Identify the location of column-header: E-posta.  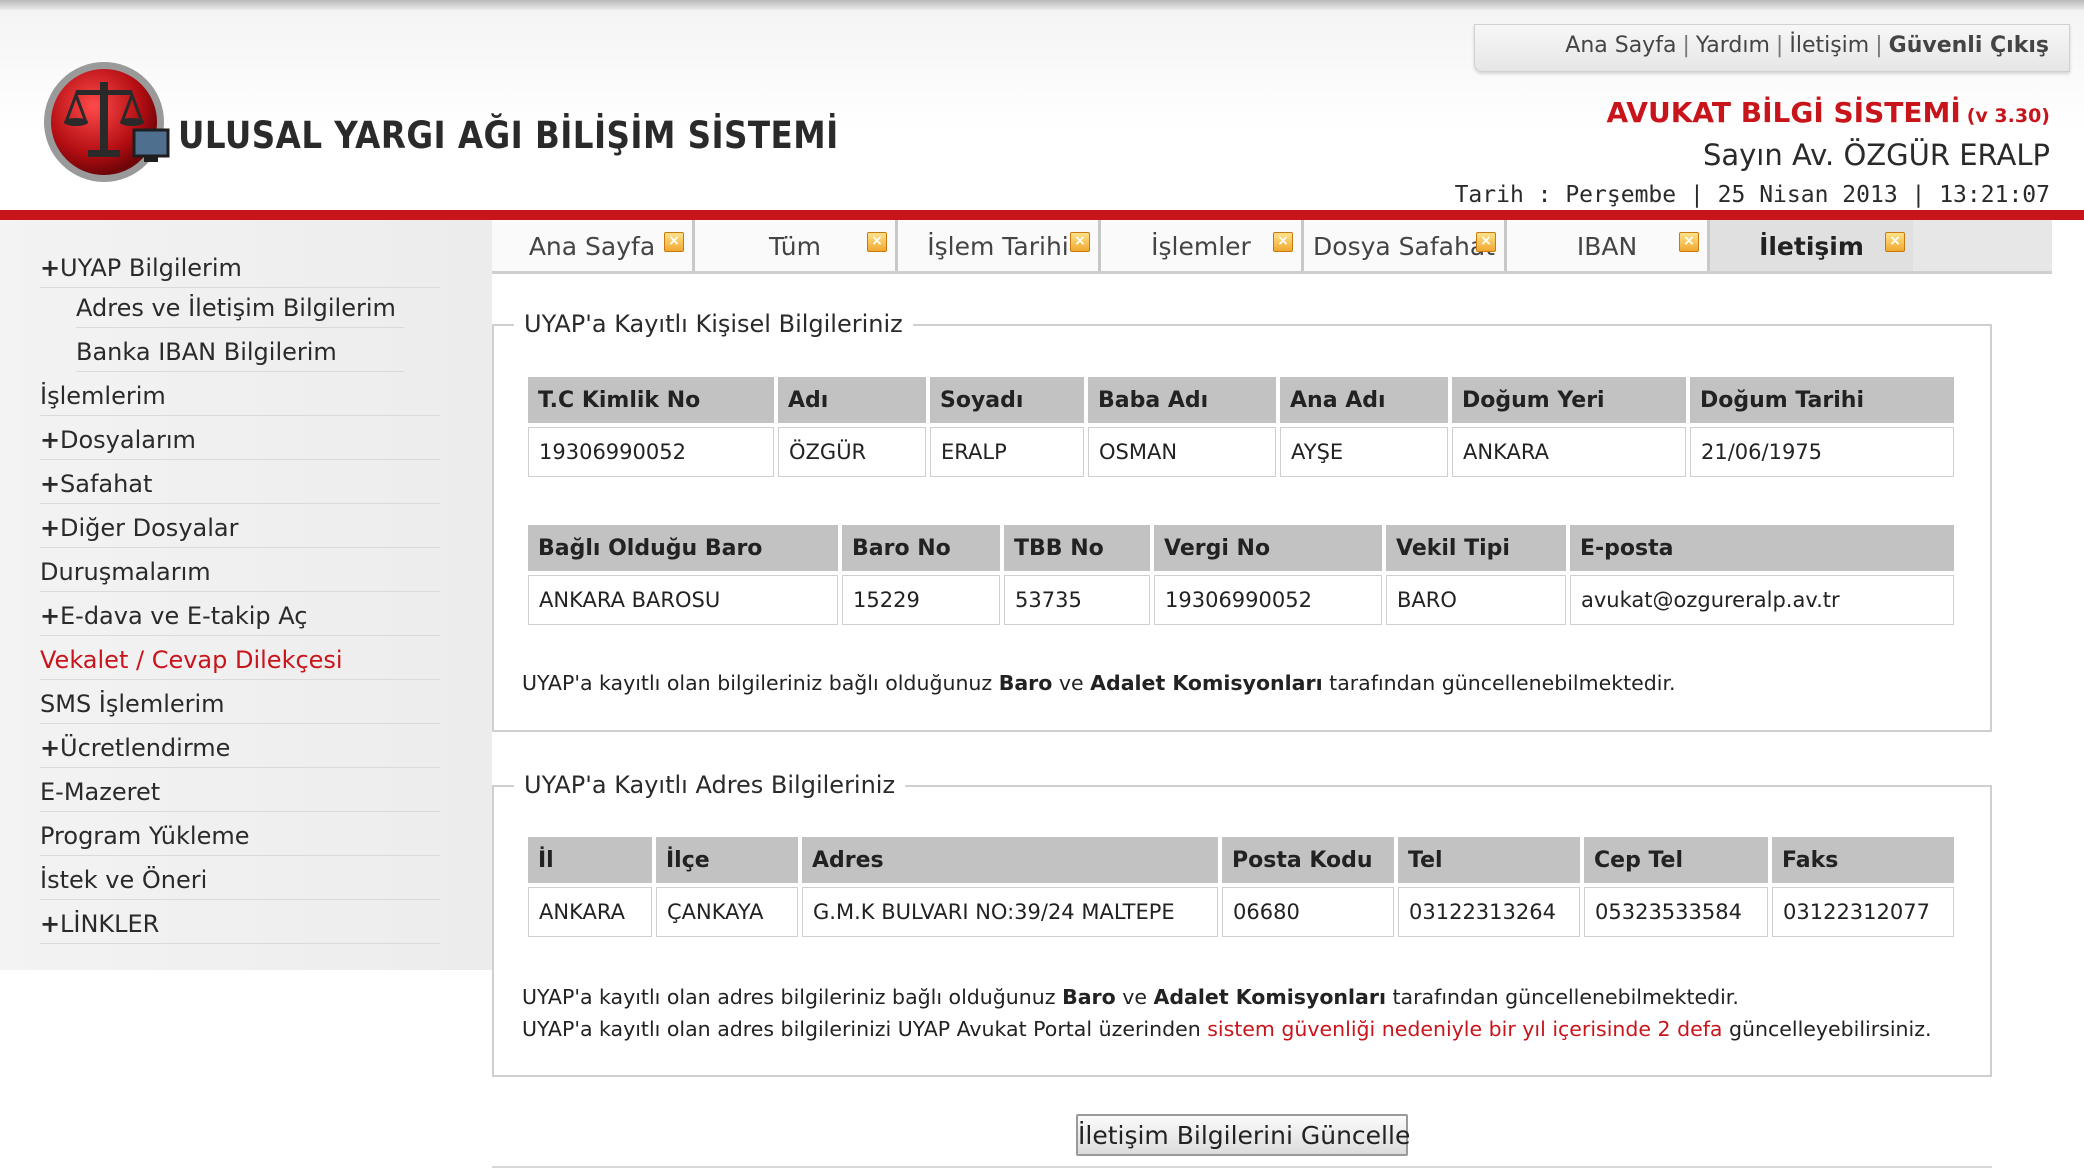
(1762, 548).